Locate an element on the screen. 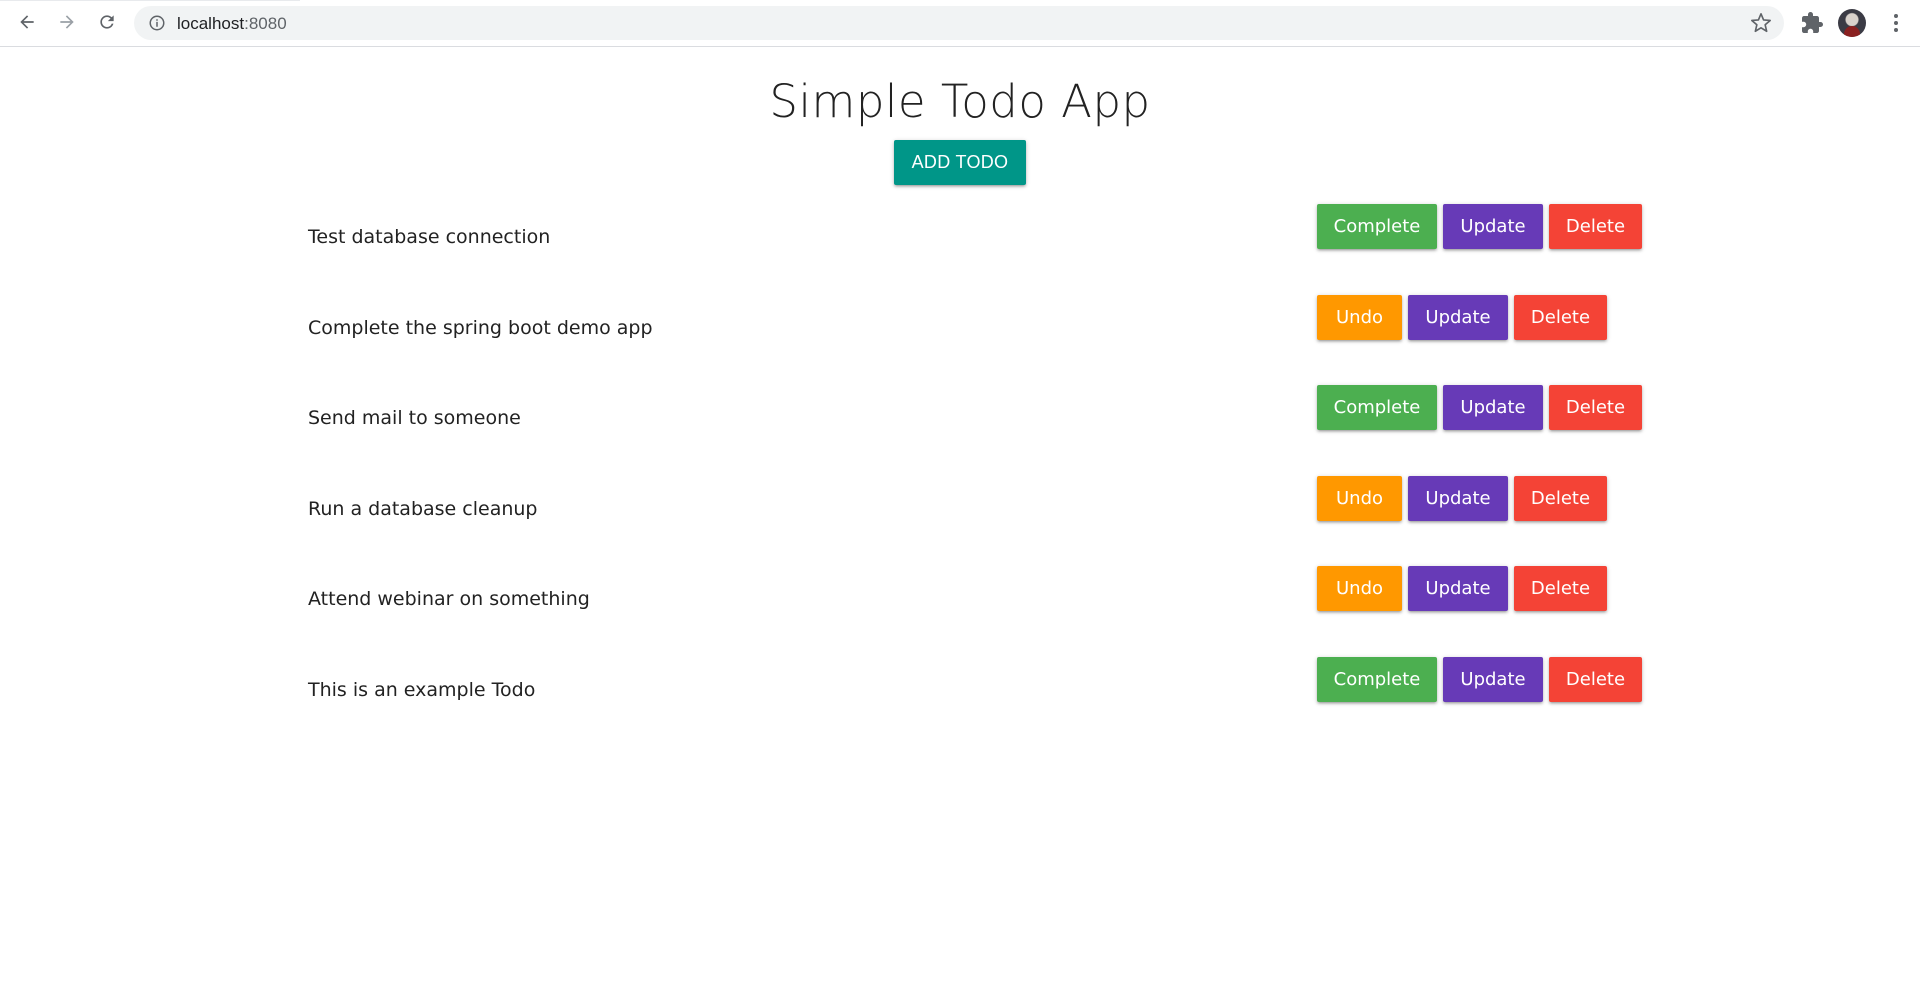 Image resolution: width=1920 pixels, height=988 pixels. back-arrow-icon is located at coordinates (27, 22).